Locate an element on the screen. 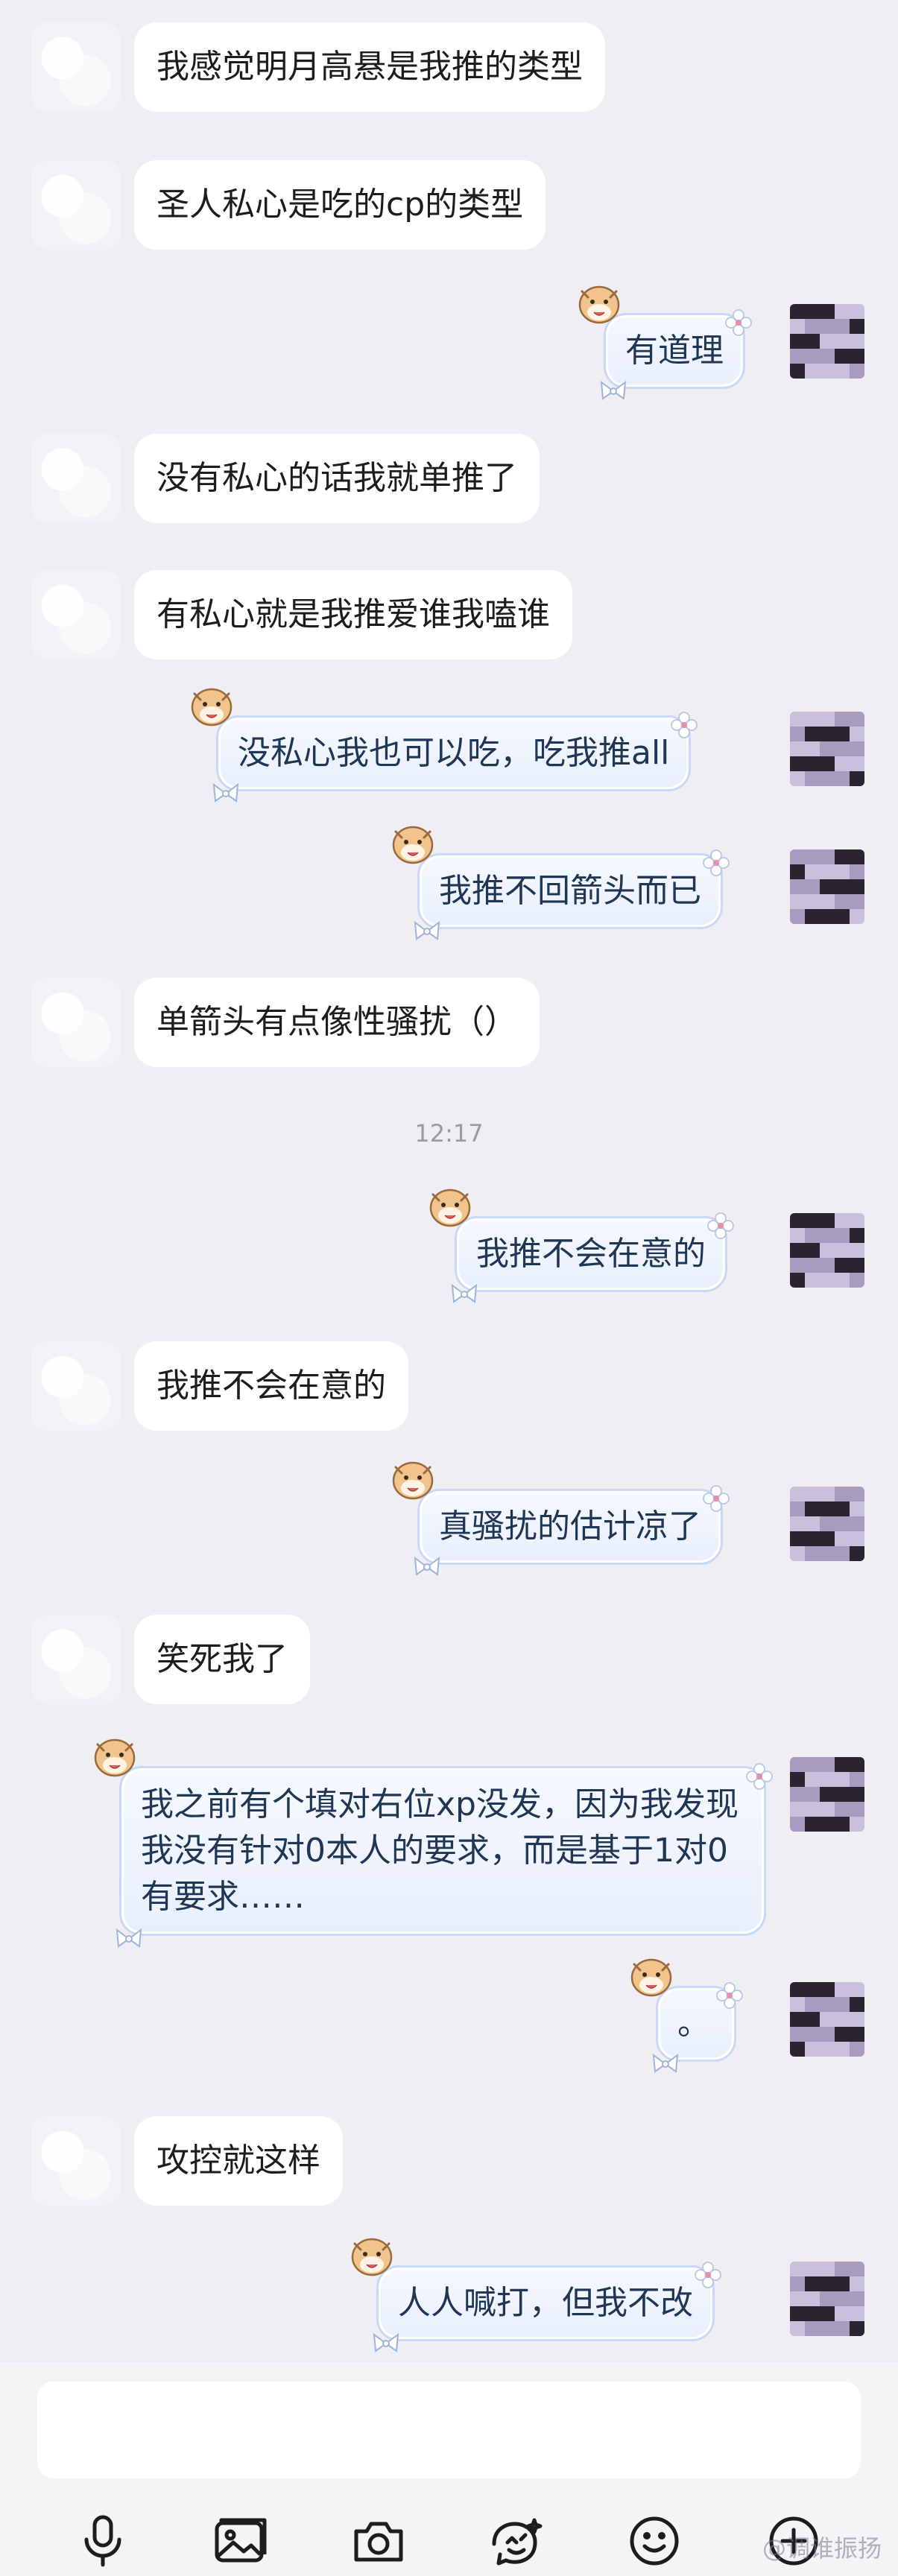 Image resolution: width=898 pixels, height=2576 pixels. watermark: @调谁振扬 is located at coordinates (822, 2548).